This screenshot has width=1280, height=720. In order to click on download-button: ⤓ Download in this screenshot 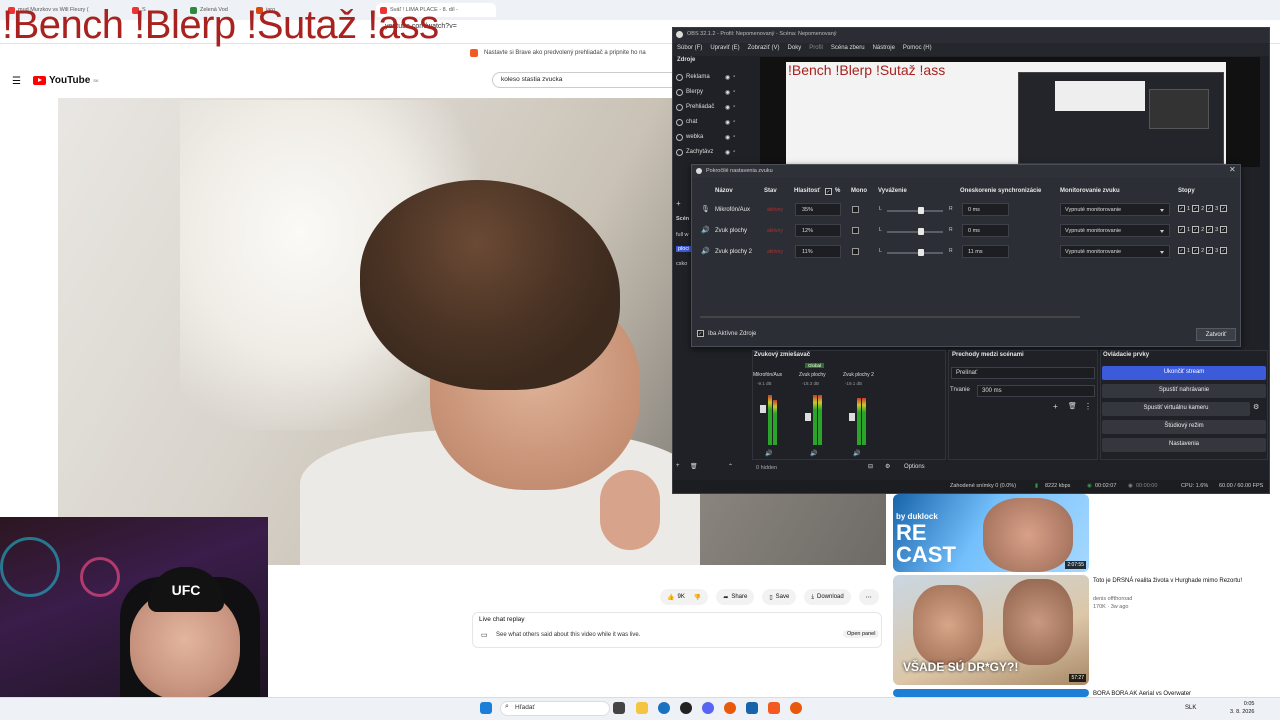, I will do `click(827, 597)`.